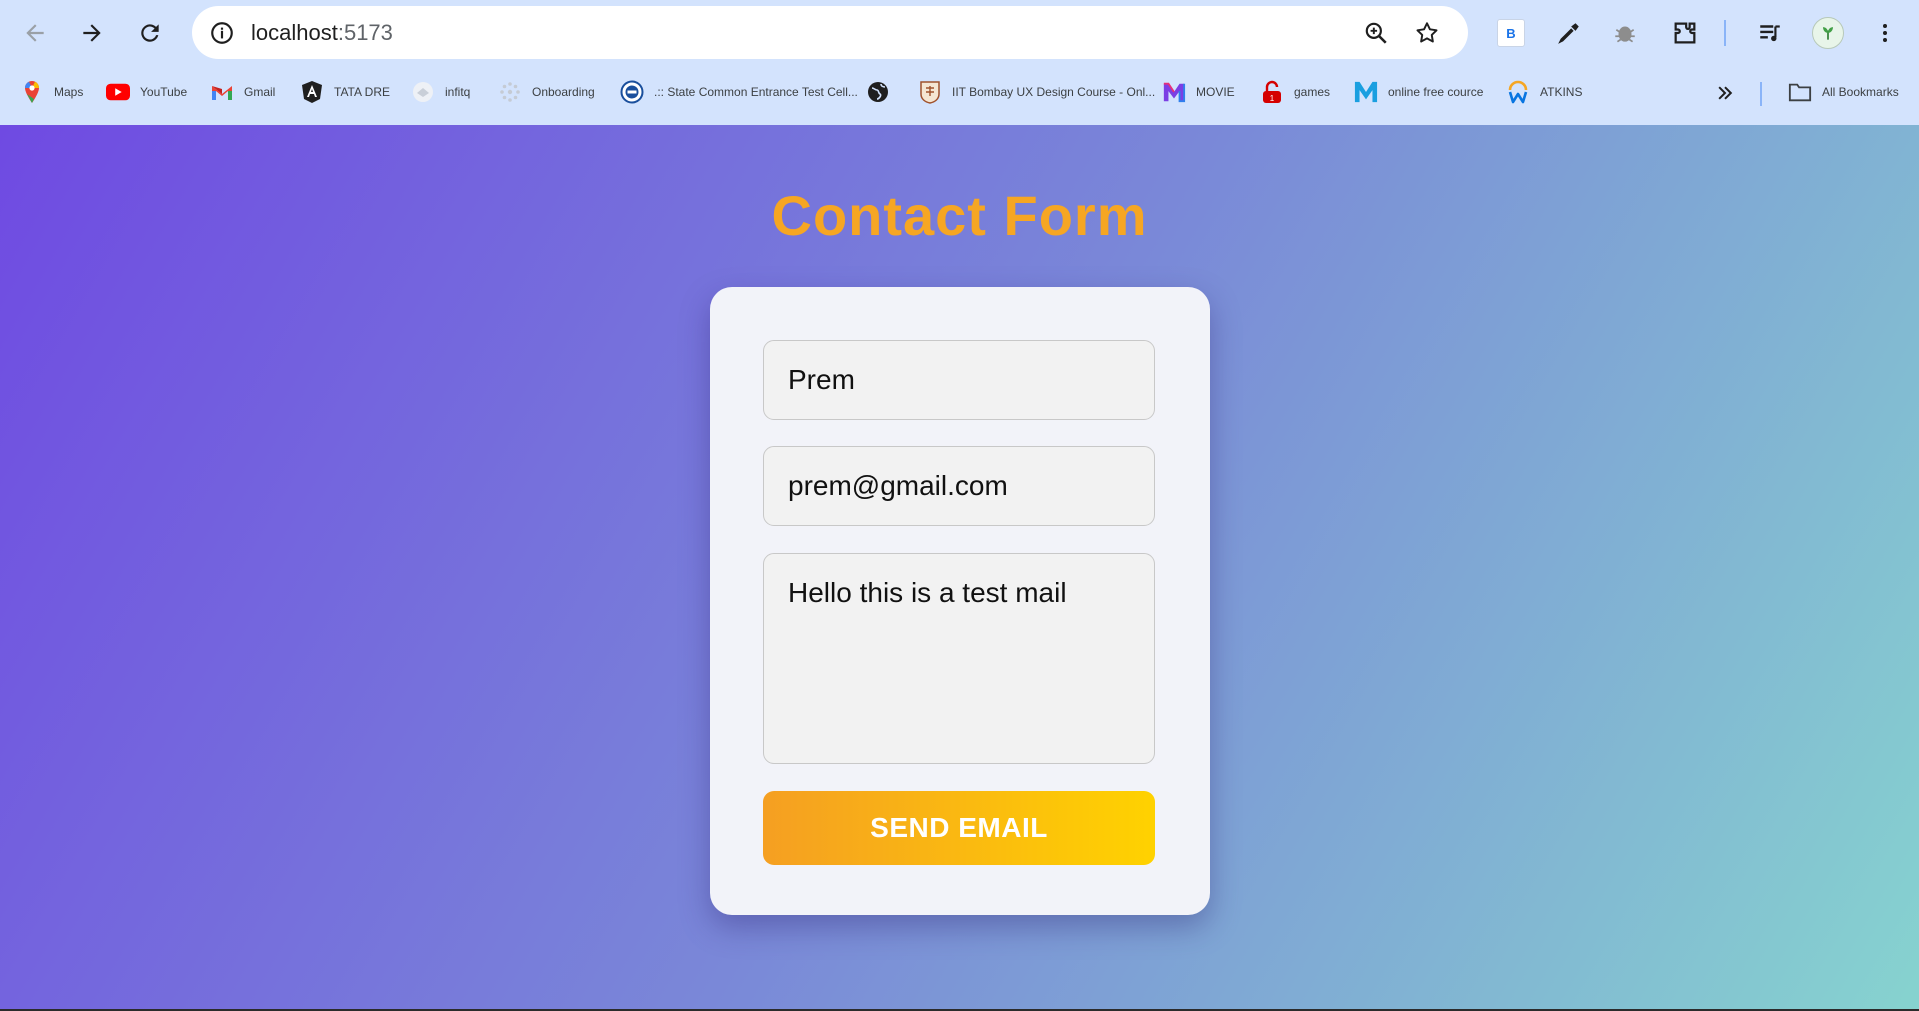 The width and height of the screenshot is (1919, 1011). What do you see at coordinates (632, 92) in the screenshot?
I see `cet-icon` at bounding box center [632, 92].